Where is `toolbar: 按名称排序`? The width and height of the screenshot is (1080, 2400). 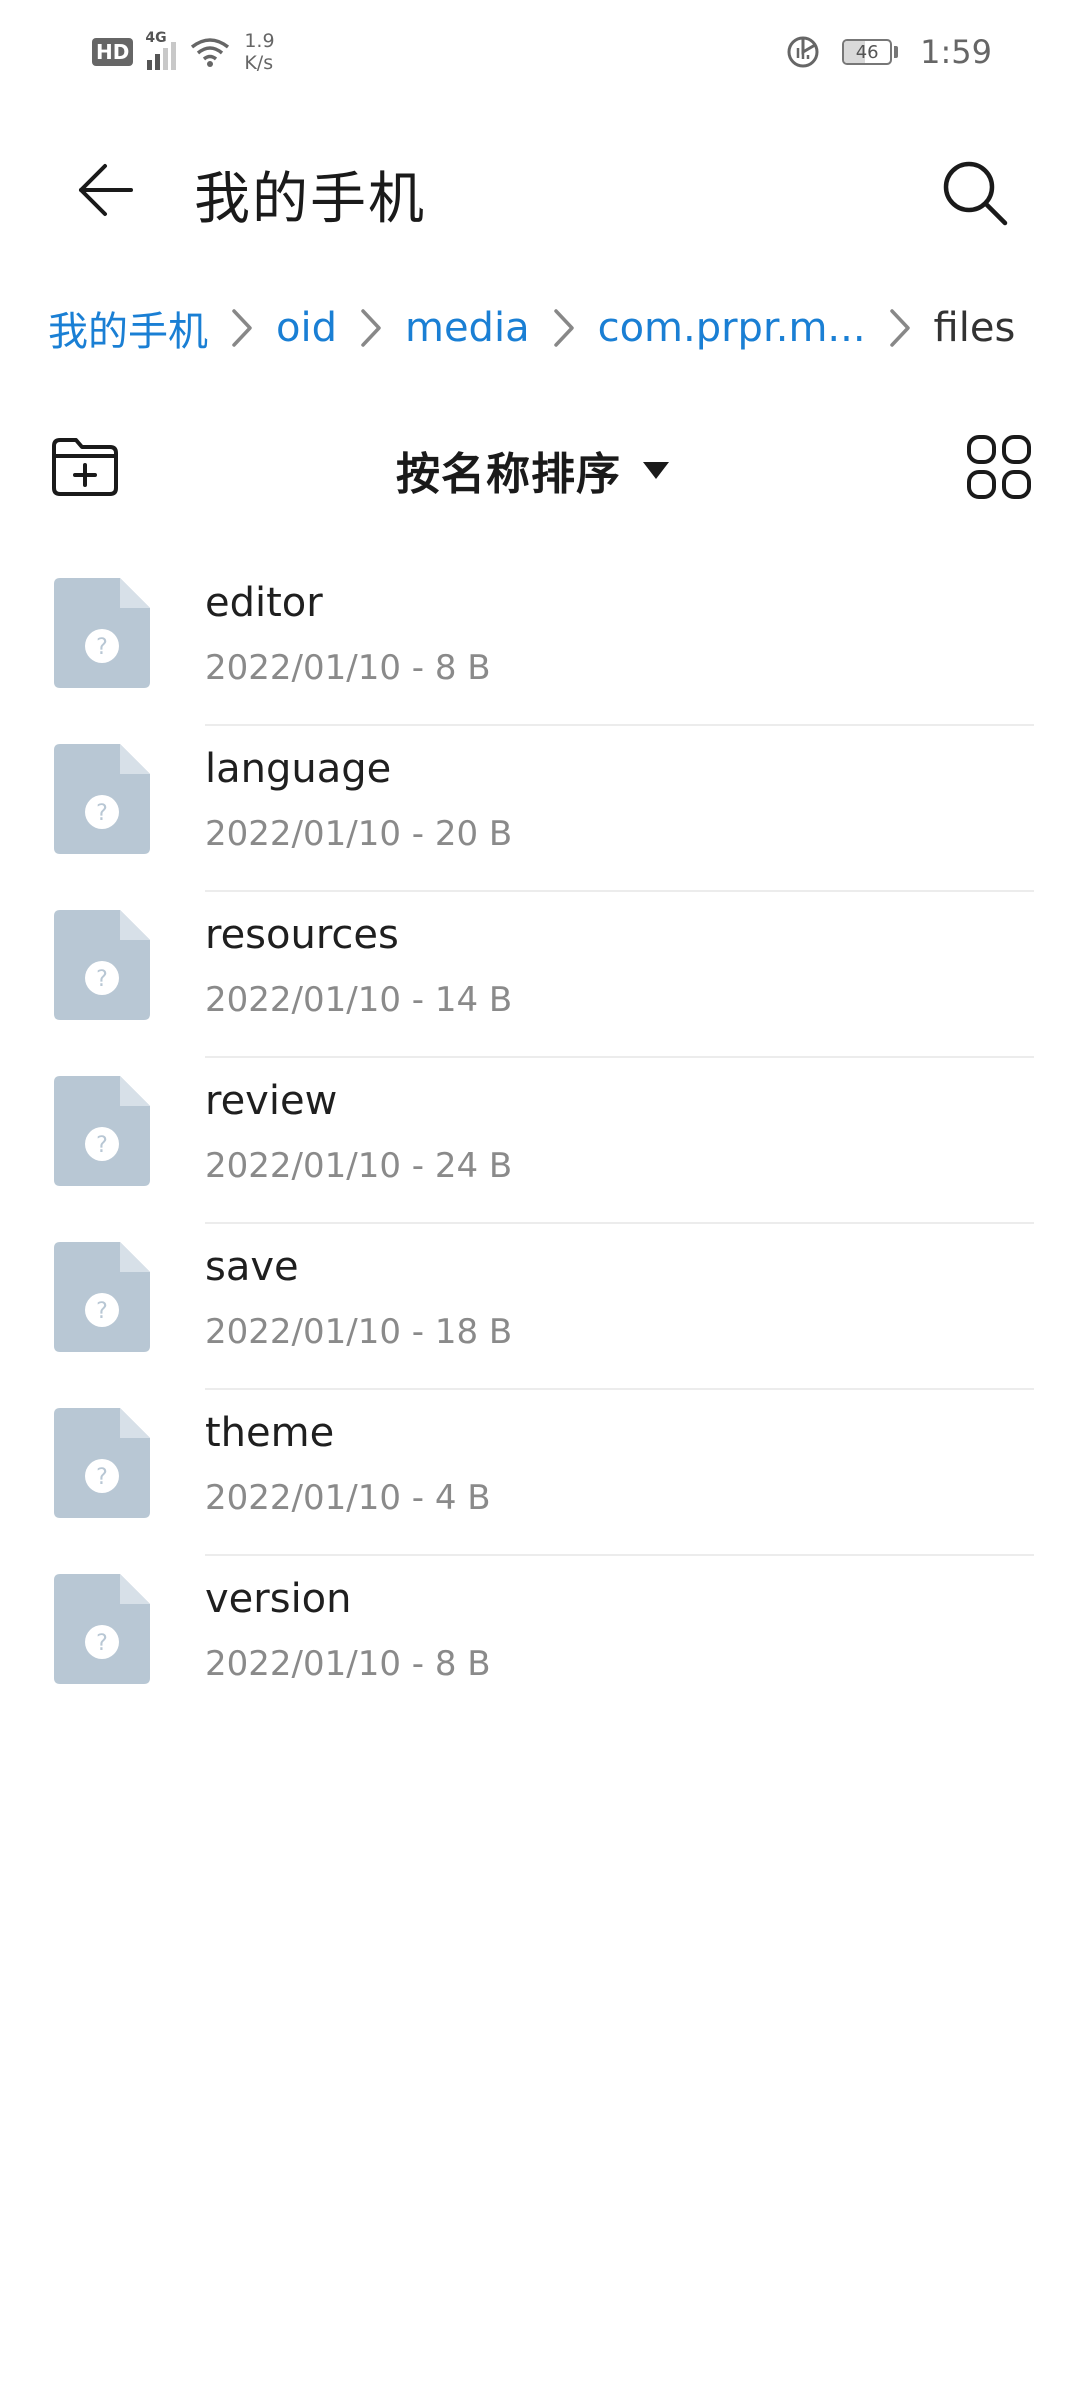
toolbar: 按名称排序 is located at coordinates (540, 470).